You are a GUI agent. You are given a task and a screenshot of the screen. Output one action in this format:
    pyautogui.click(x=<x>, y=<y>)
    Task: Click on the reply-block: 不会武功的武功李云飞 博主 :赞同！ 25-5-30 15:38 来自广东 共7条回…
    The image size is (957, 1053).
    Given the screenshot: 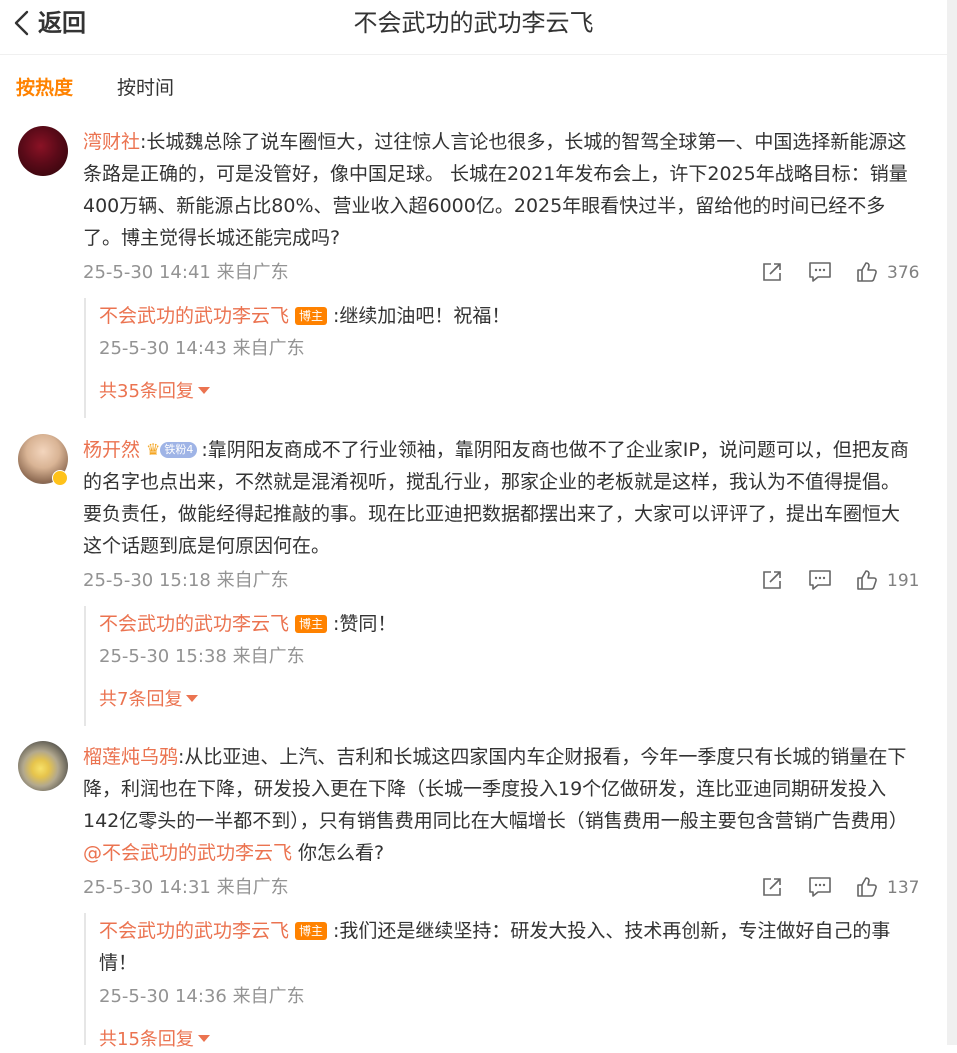 What is the action you would take?
    pyautogui.click(x=505, y=666)
    